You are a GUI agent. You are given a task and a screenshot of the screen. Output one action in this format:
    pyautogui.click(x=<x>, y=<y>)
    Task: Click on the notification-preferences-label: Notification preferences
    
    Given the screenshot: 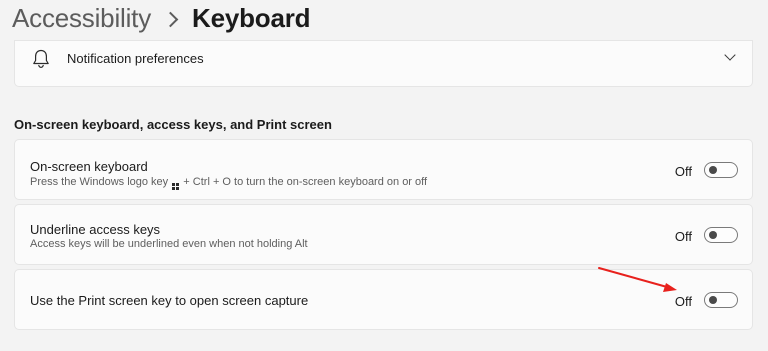 What is the action you would take?
    pyautogui.click(x=135, y=58)
    